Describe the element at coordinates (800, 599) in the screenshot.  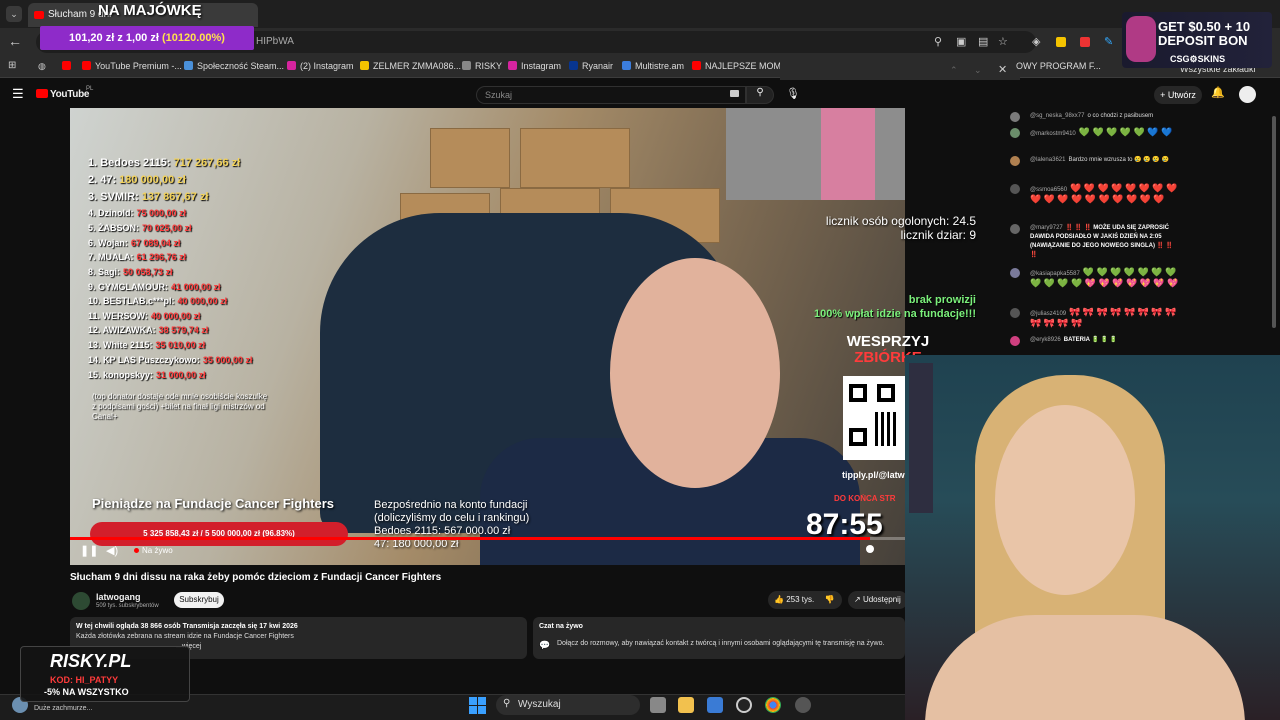
I see `like-count: 253 tys.` at that location.